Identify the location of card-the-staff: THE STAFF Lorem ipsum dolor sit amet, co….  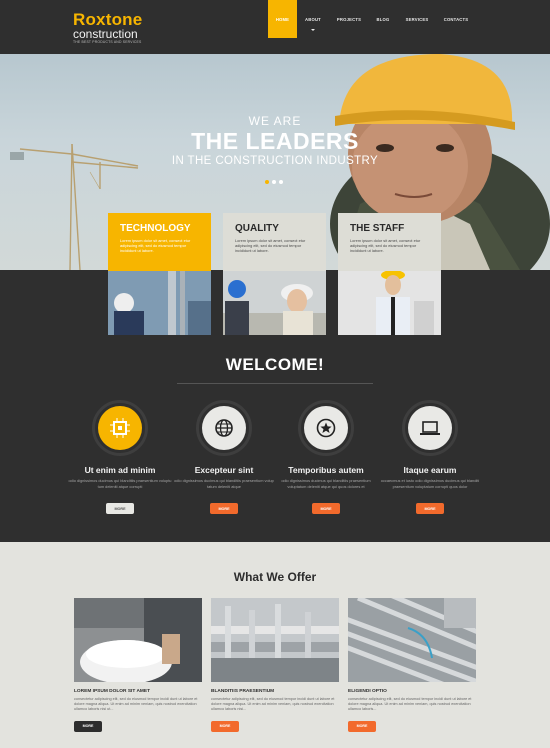
(389, 274).